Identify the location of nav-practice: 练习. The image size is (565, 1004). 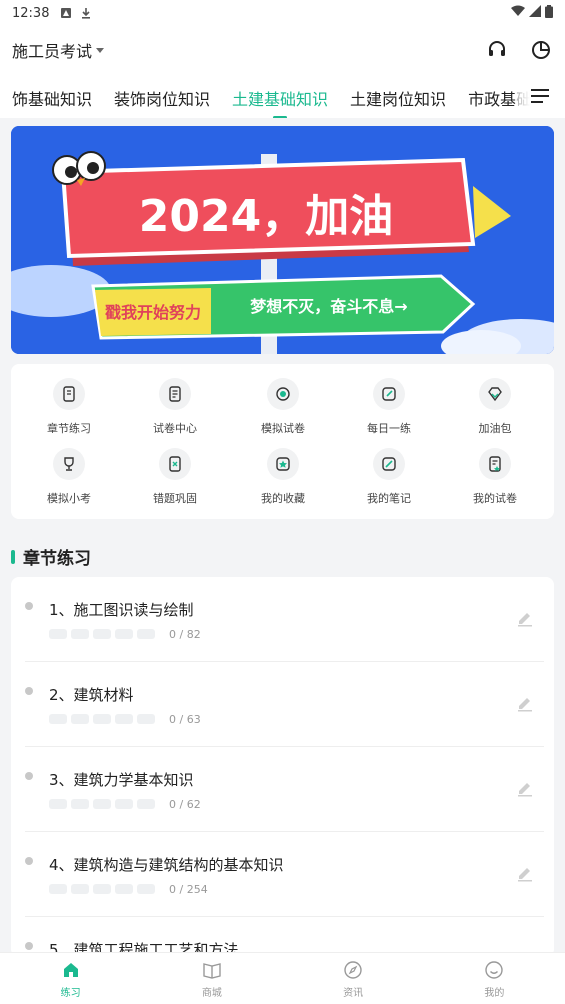
(70, 978).